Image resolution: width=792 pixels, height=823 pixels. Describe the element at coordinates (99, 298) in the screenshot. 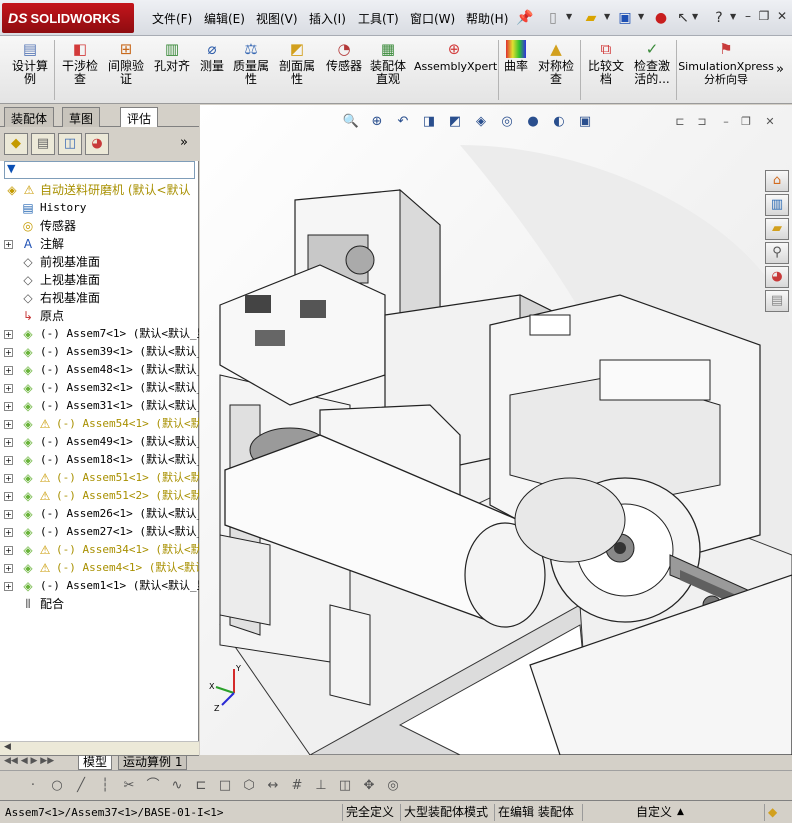

I see `tree-item: ◇ 右视基准面` at that location.